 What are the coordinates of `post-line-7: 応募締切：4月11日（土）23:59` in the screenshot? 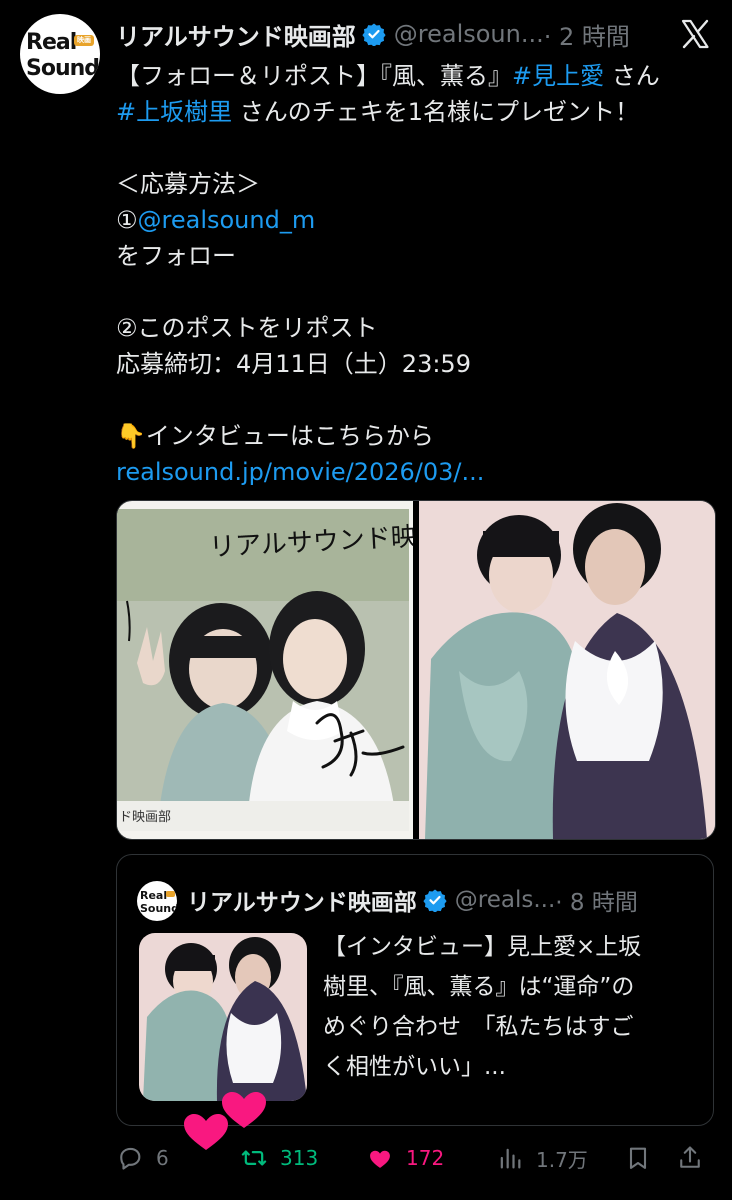 It's located at (293, 364).